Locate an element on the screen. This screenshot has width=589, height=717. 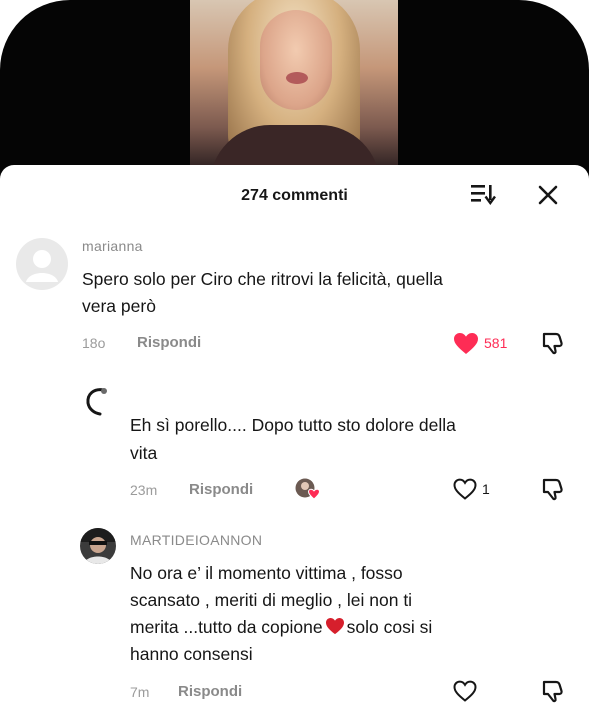
comments-count-title: 274 commenti is located at coordinates (294, 195).